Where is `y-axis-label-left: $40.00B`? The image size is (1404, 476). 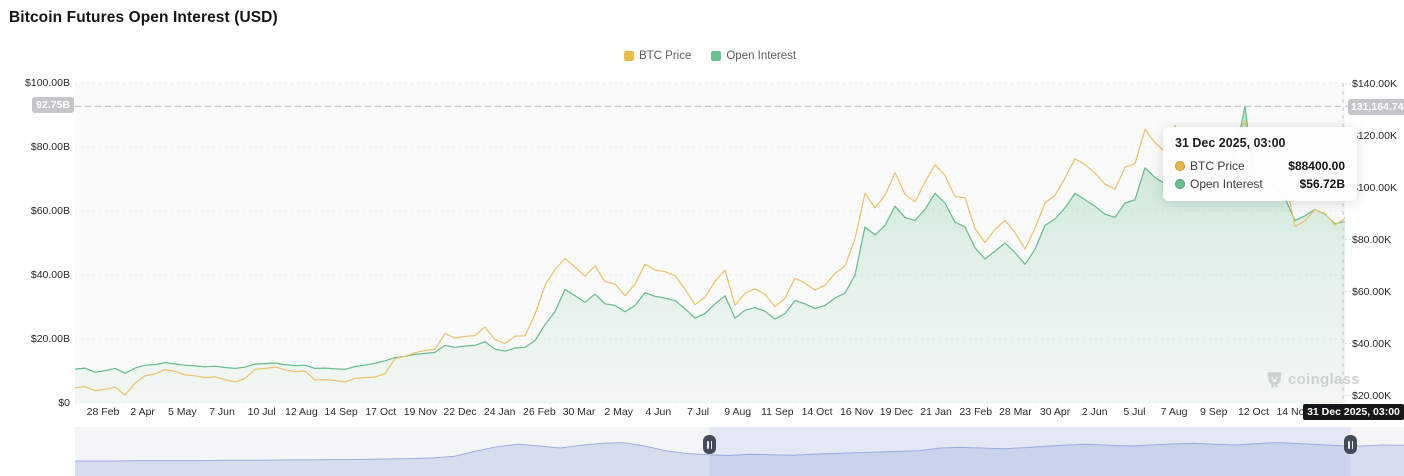
y-axis-label-left: $40.00B is located at coordinates (50, 275).